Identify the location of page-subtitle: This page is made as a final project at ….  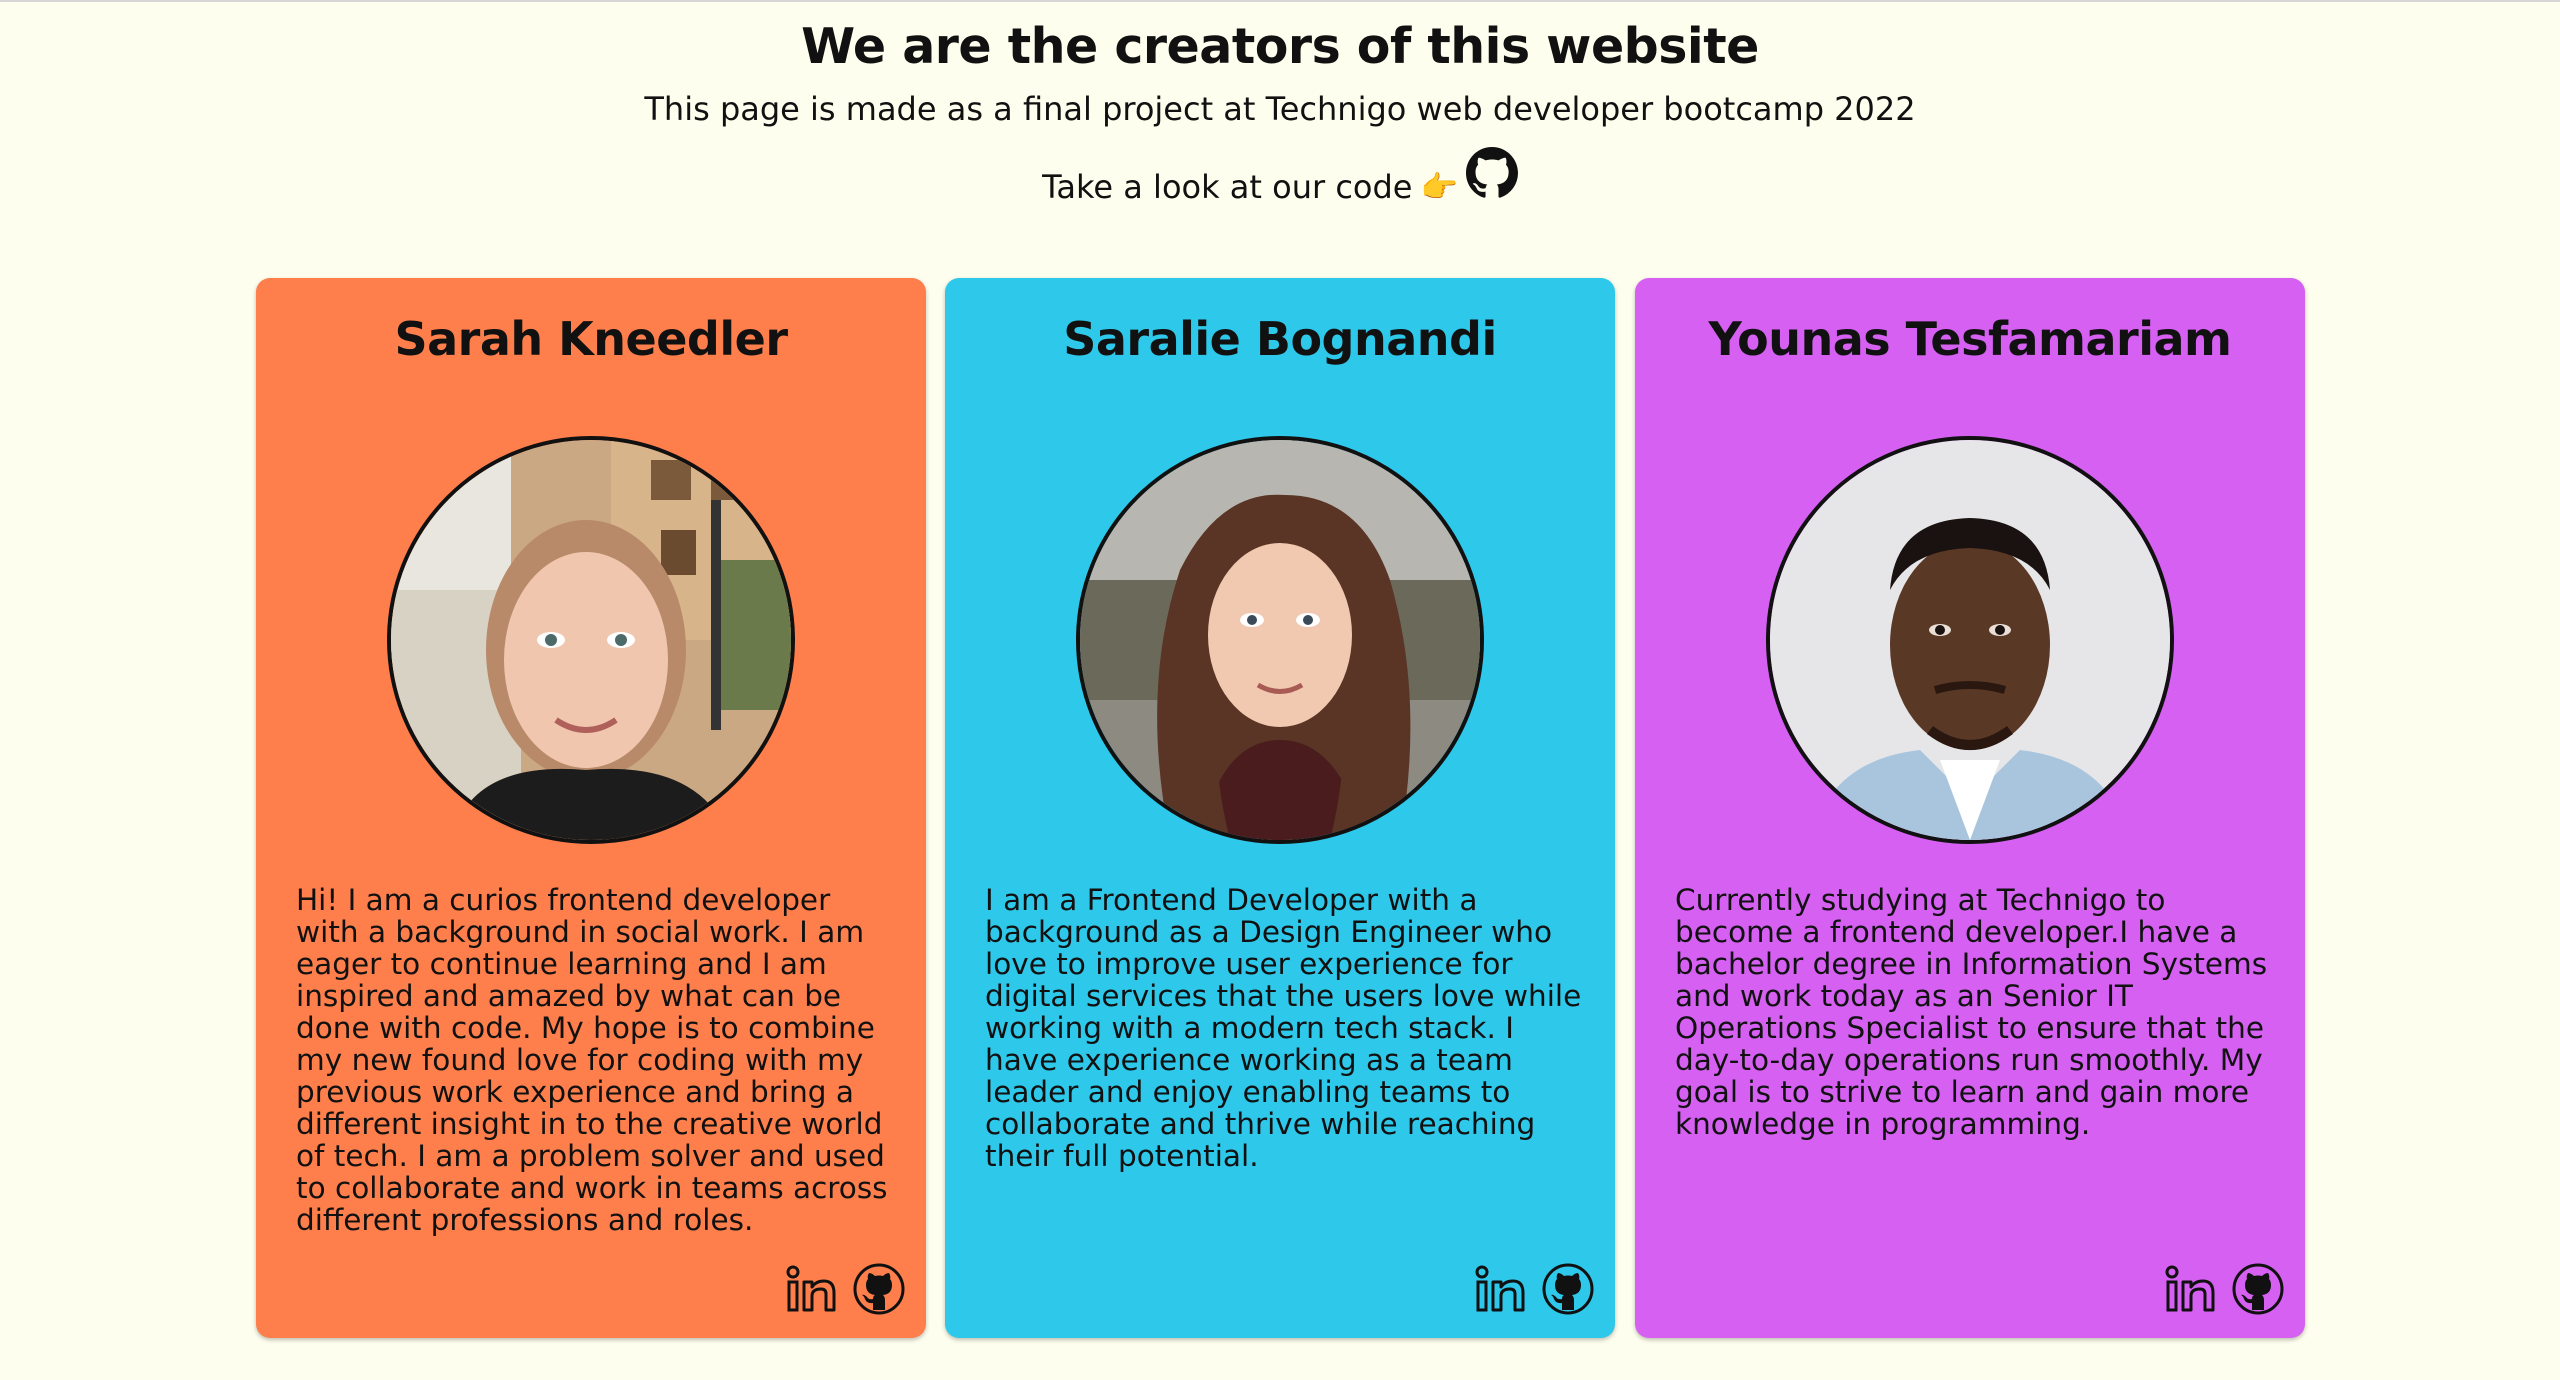
(1280, 109).